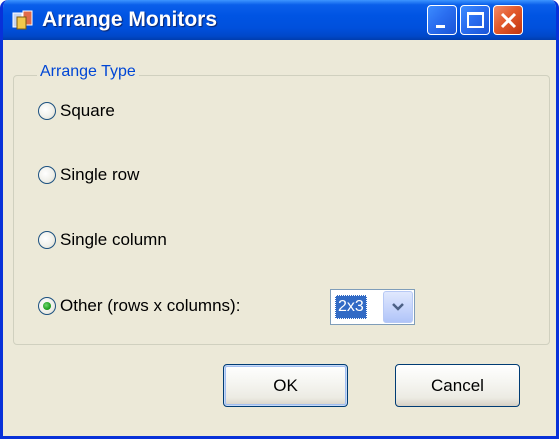  What do you see at coordinates (150, 305) in the screenshot?
I see `radio-label-other: Other (rows x columns):` at bounding box center [150, 305].